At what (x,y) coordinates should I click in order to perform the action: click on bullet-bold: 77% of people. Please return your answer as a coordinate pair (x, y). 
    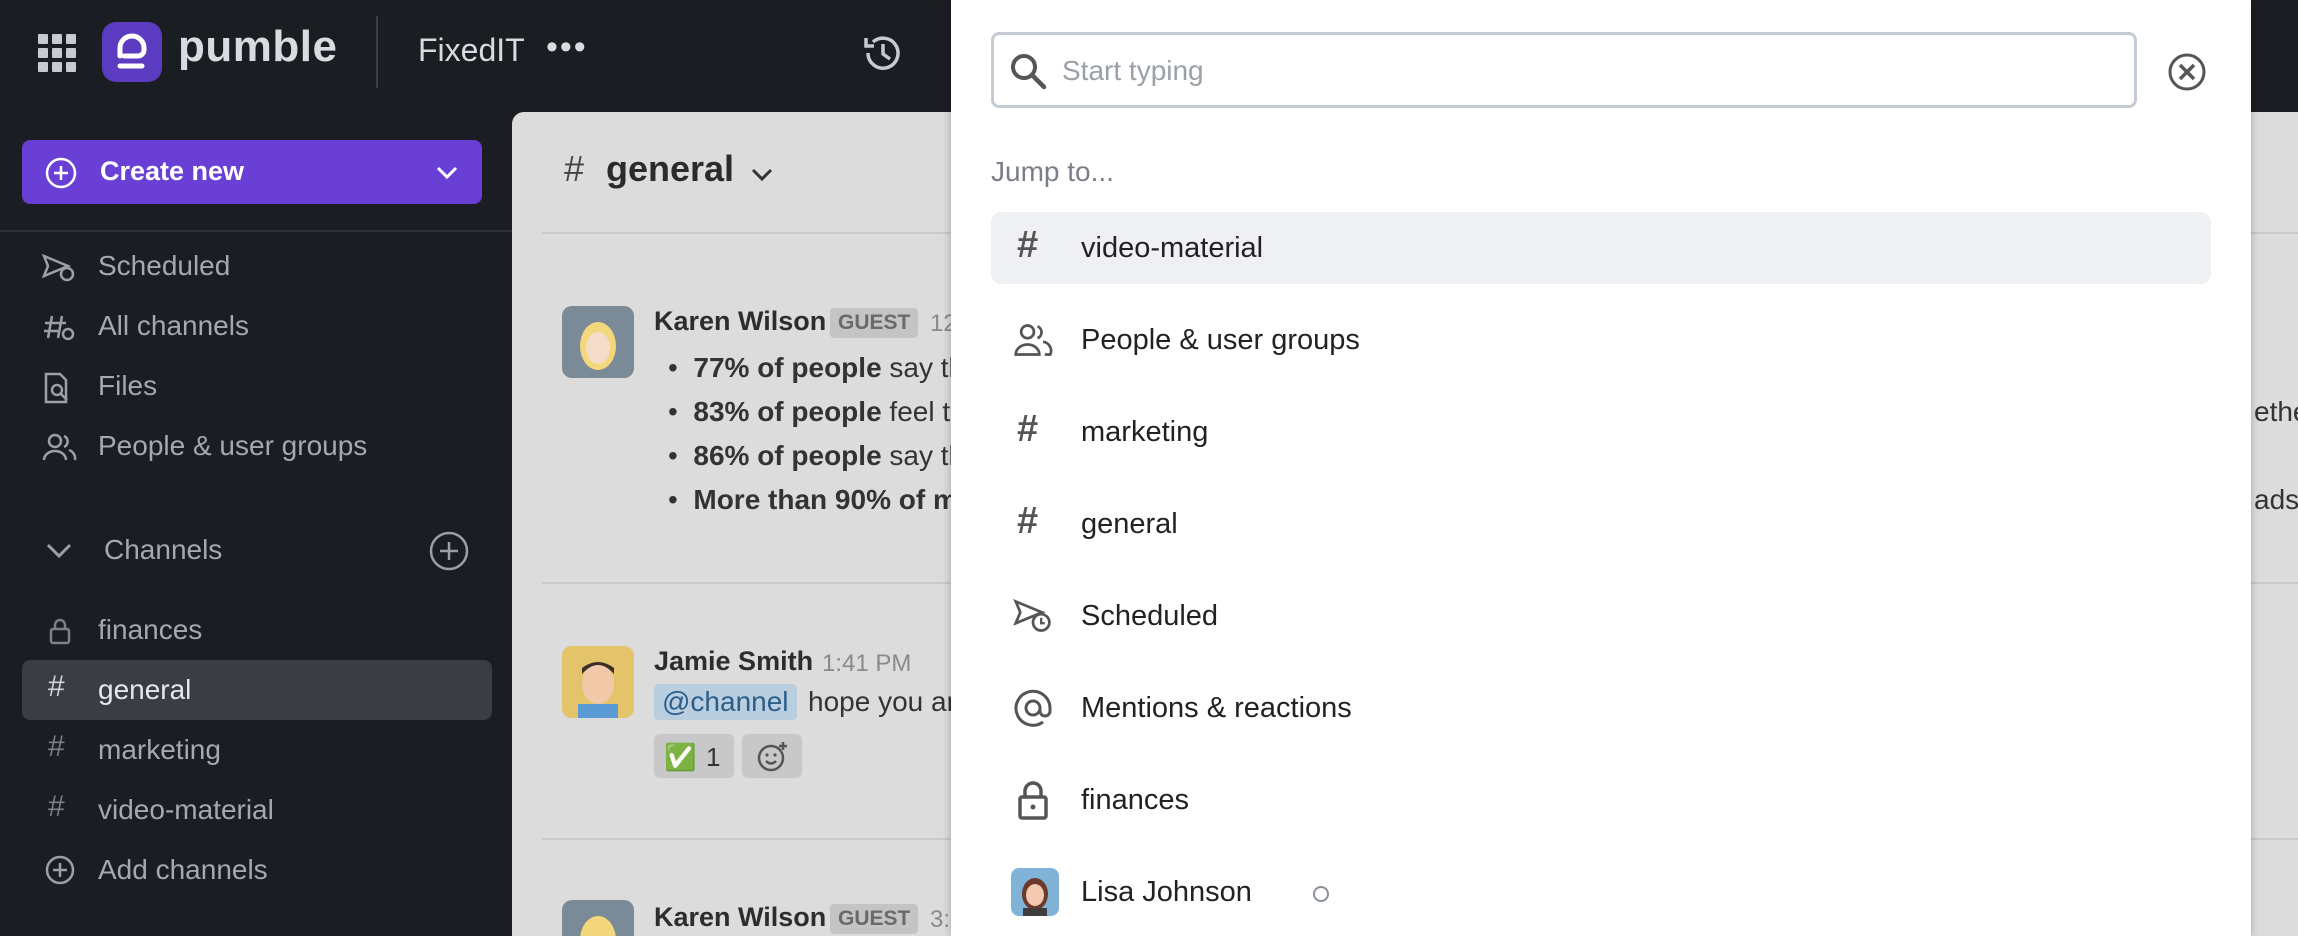
    Looking at the image, I should click on (787, 367).